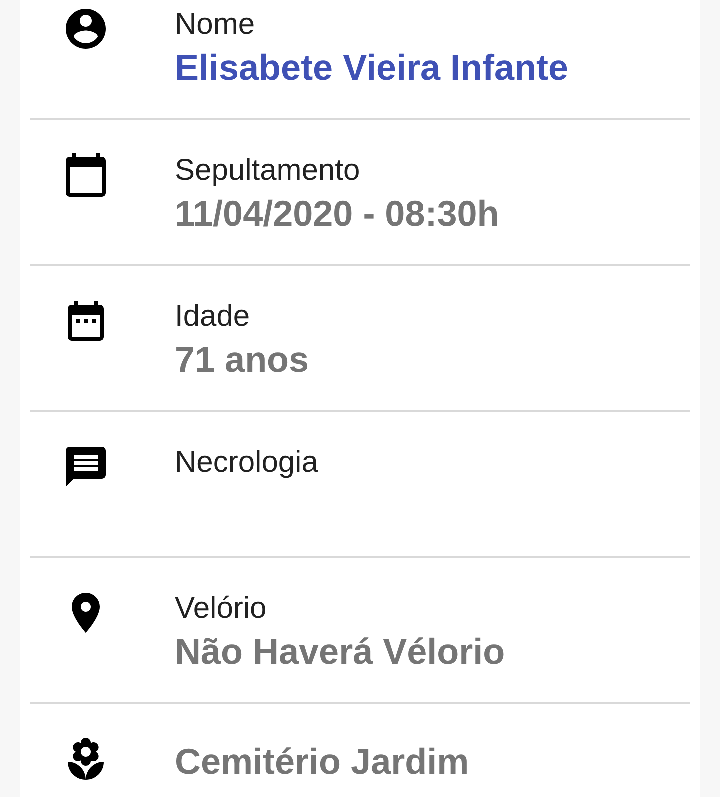 This screenshot has height=797, width=720. What do you see at coordinates (86, 759) in the screenshot?
I see `flower-icon` at bounding box center [86, 759].